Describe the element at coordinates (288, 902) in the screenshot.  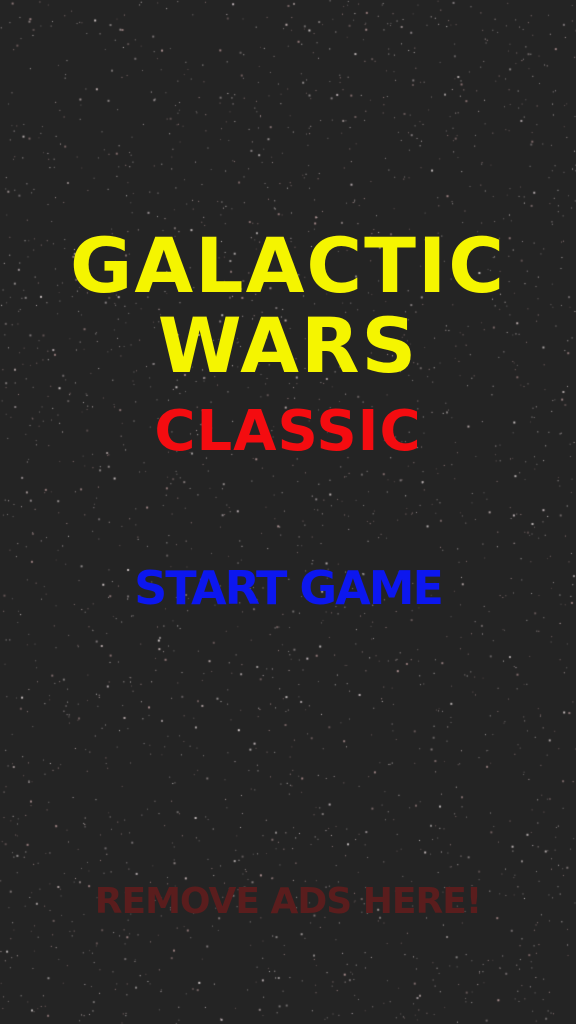
I see `remove-ads-button: REMOVE ADS HERE!` at that location.